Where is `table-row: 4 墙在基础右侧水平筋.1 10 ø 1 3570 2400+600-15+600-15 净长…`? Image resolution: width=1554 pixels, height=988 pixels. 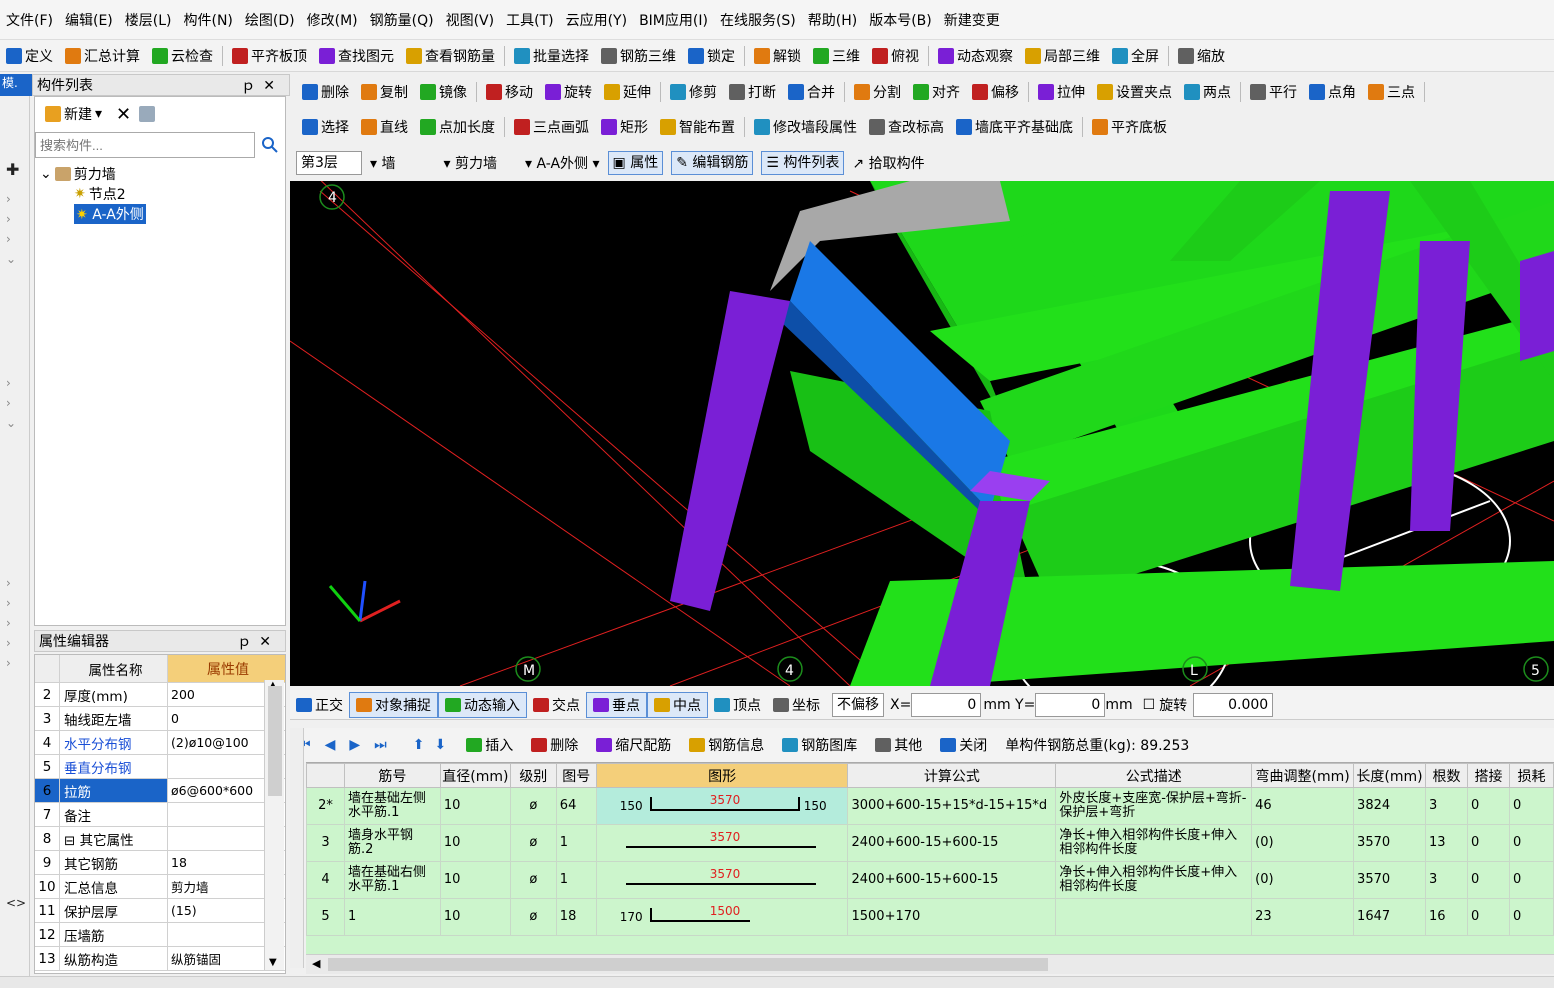
table-row: 4 墙在基础右侧水平筋.1 10 ø 1 3570 2400+600-15+600-15 净长… is located at coordinates (930, 880).